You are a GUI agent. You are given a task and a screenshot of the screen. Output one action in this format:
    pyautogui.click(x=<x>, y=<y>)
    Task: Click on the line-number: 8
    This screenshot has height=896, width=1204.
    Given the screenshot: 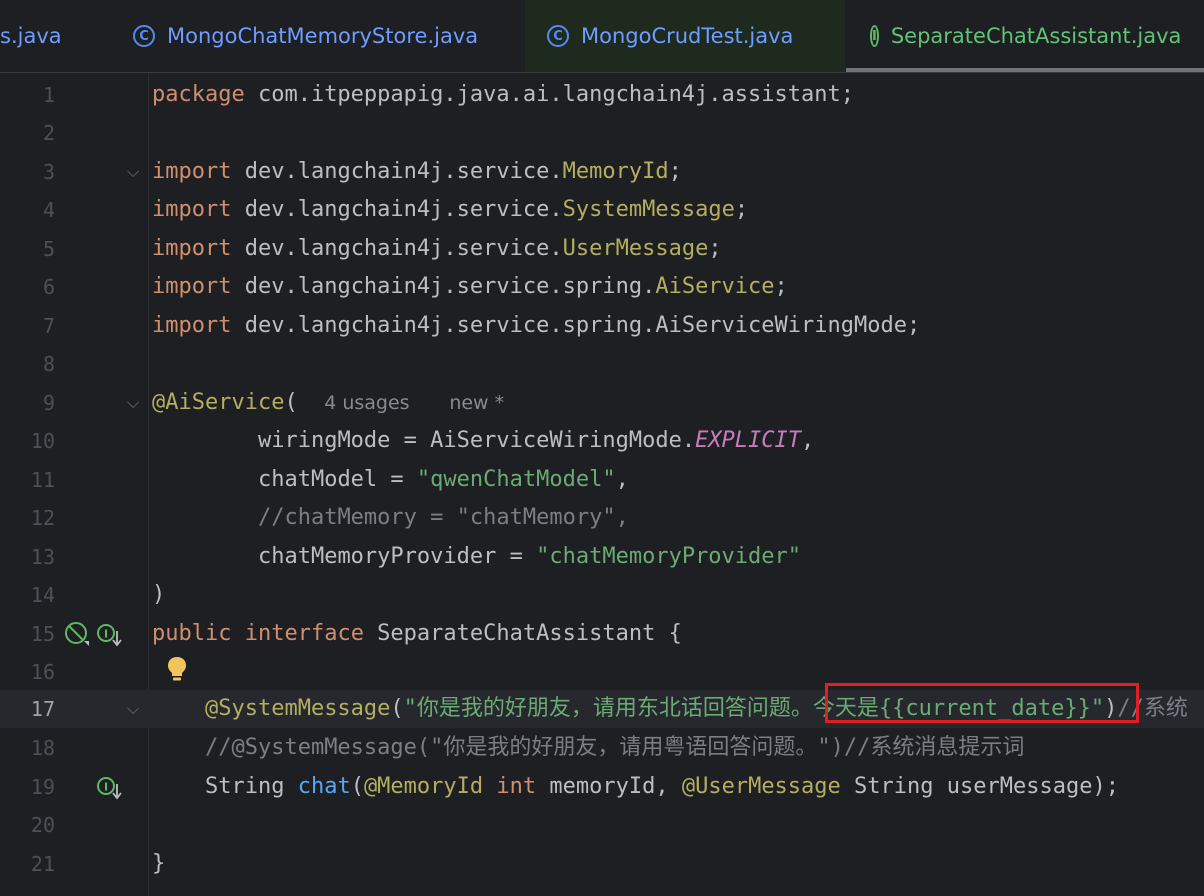 What is the action you would take?
    pyautogui.click(x=48, y=364)
    